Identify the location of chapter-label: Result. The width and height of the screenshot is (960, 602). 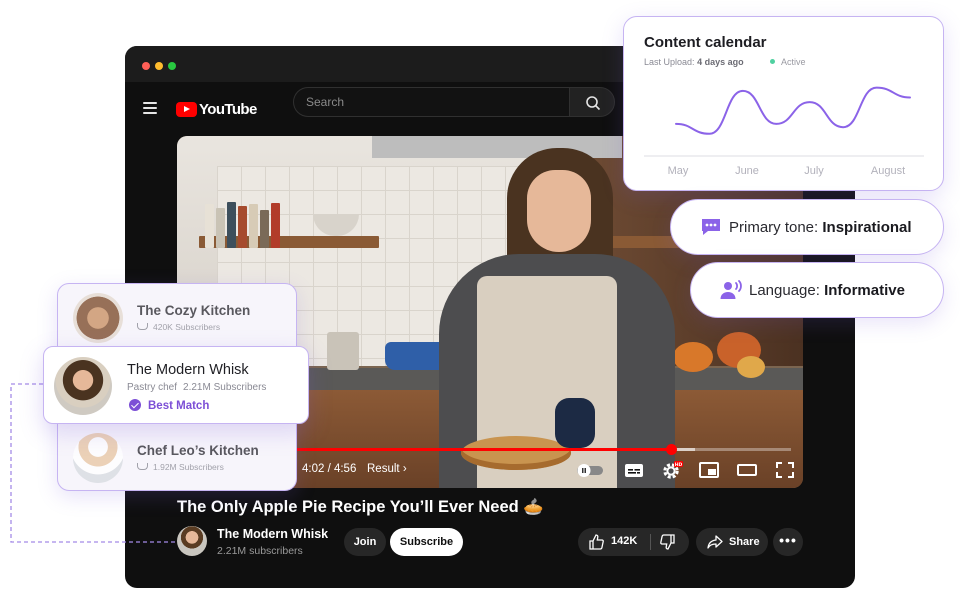
(383, 469).